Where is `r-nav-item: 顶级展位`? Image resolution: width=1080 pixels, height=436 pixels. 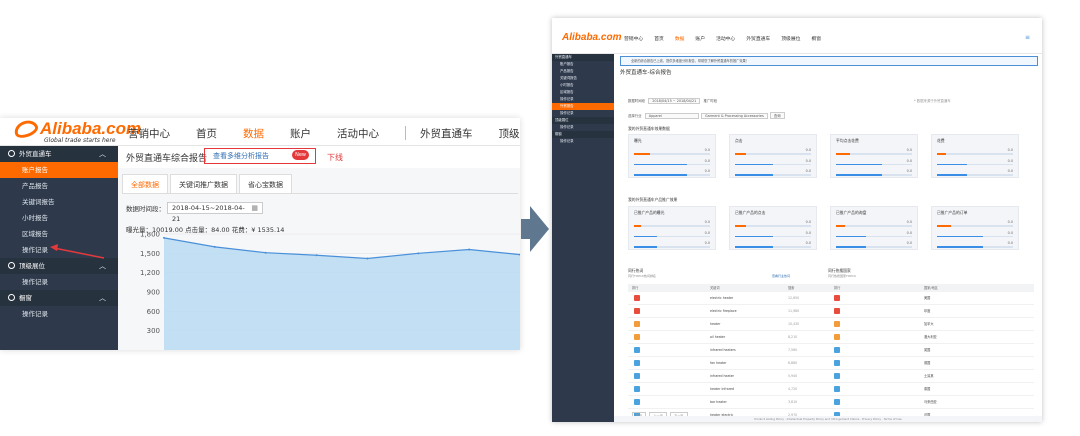
r-nav-item: 顶级展位 is located at coordinates (790, 38).